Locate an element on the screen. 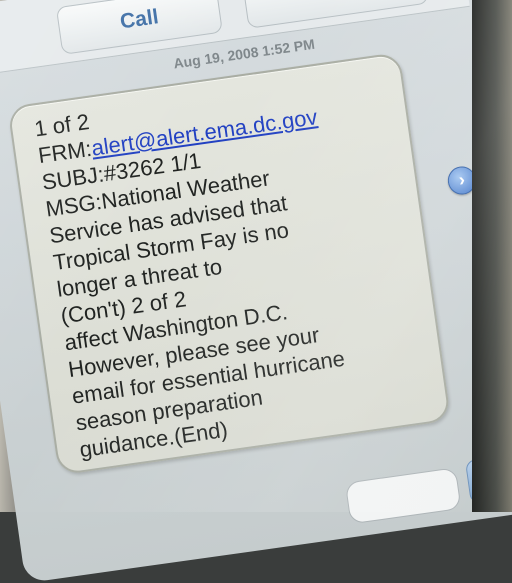 This screenshot has width=512, height=583. message-input is located at coordinates (403, 496).